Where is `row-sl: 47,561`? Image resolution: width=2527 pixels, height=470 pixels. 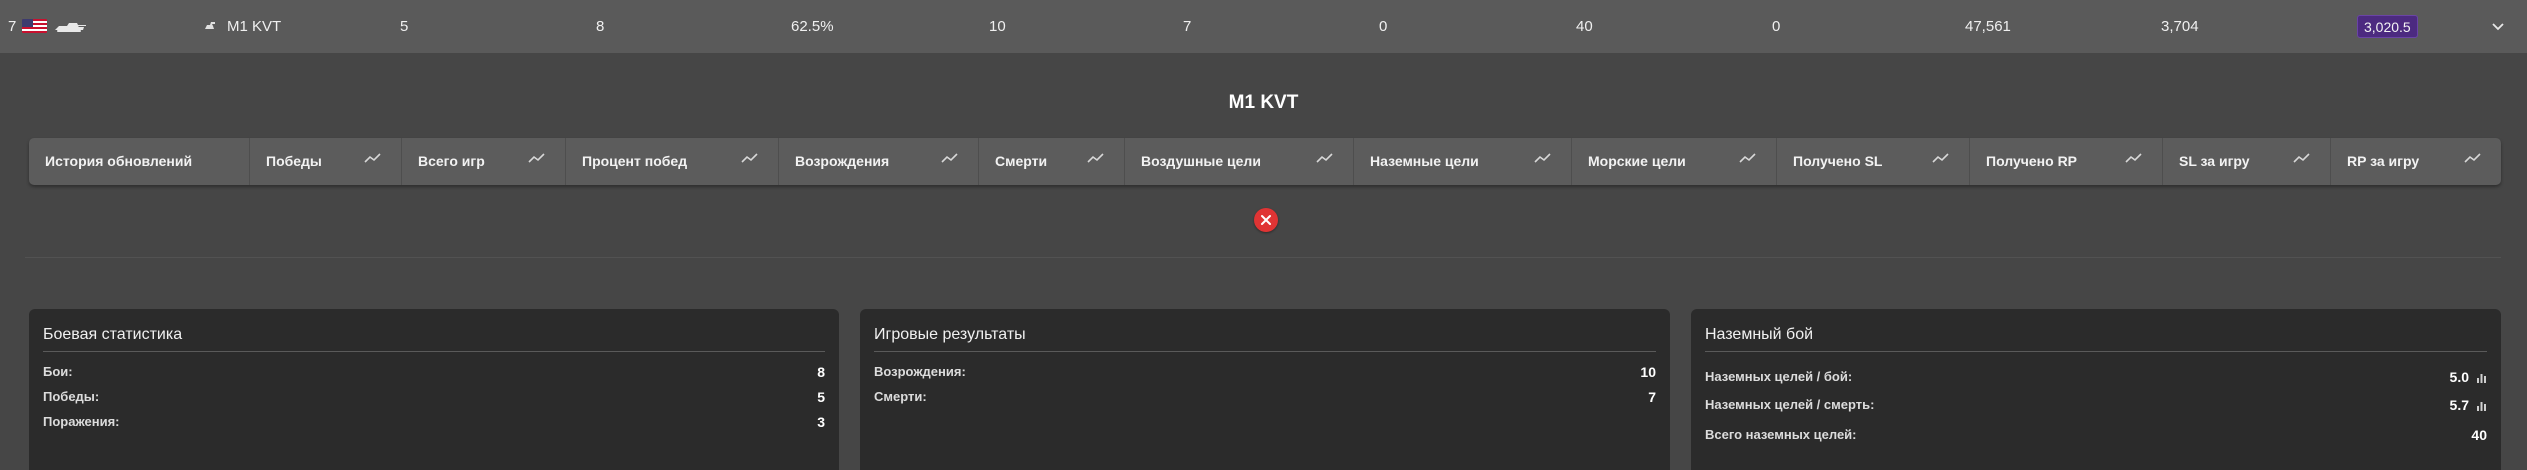
row-sl: 47,561 is located at coordinates (1988, 26).